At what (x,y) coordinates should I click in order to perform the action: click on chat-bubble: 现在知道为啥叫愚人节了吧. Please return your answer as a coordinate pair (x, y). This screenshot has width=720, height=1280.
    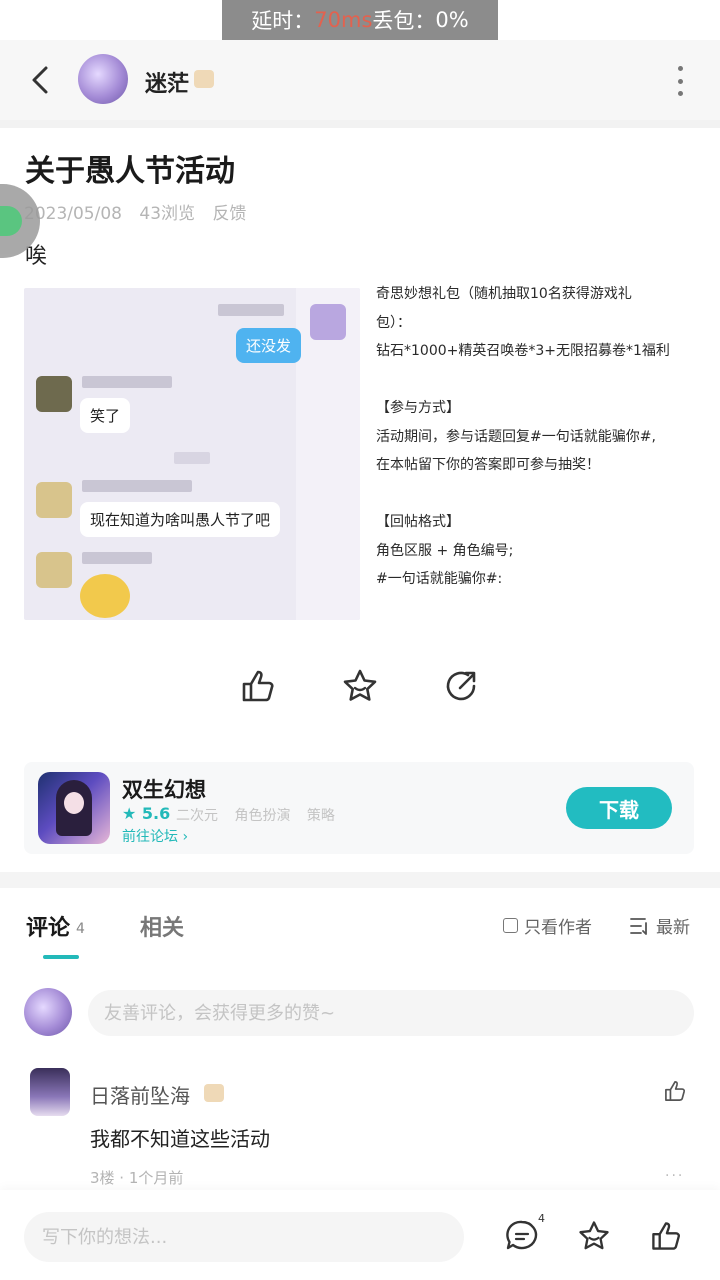
    Looking at the image, I should click on (180, 519).